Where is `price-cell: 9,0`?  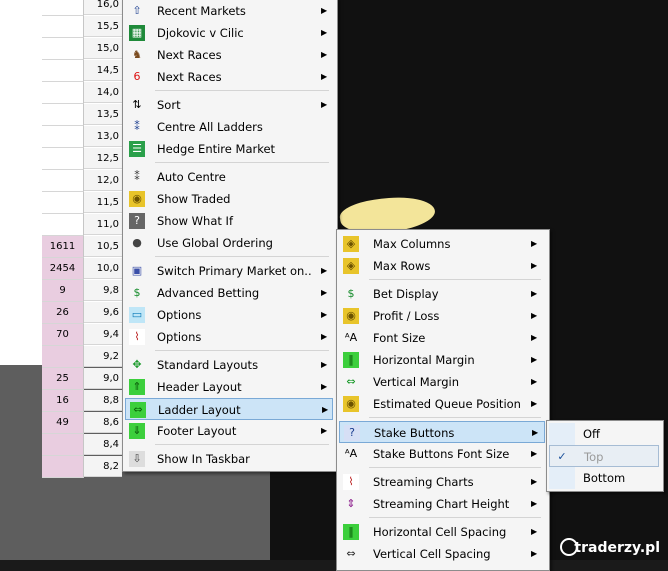
price-cell: 9,0 is located at coordinates (103, 378).